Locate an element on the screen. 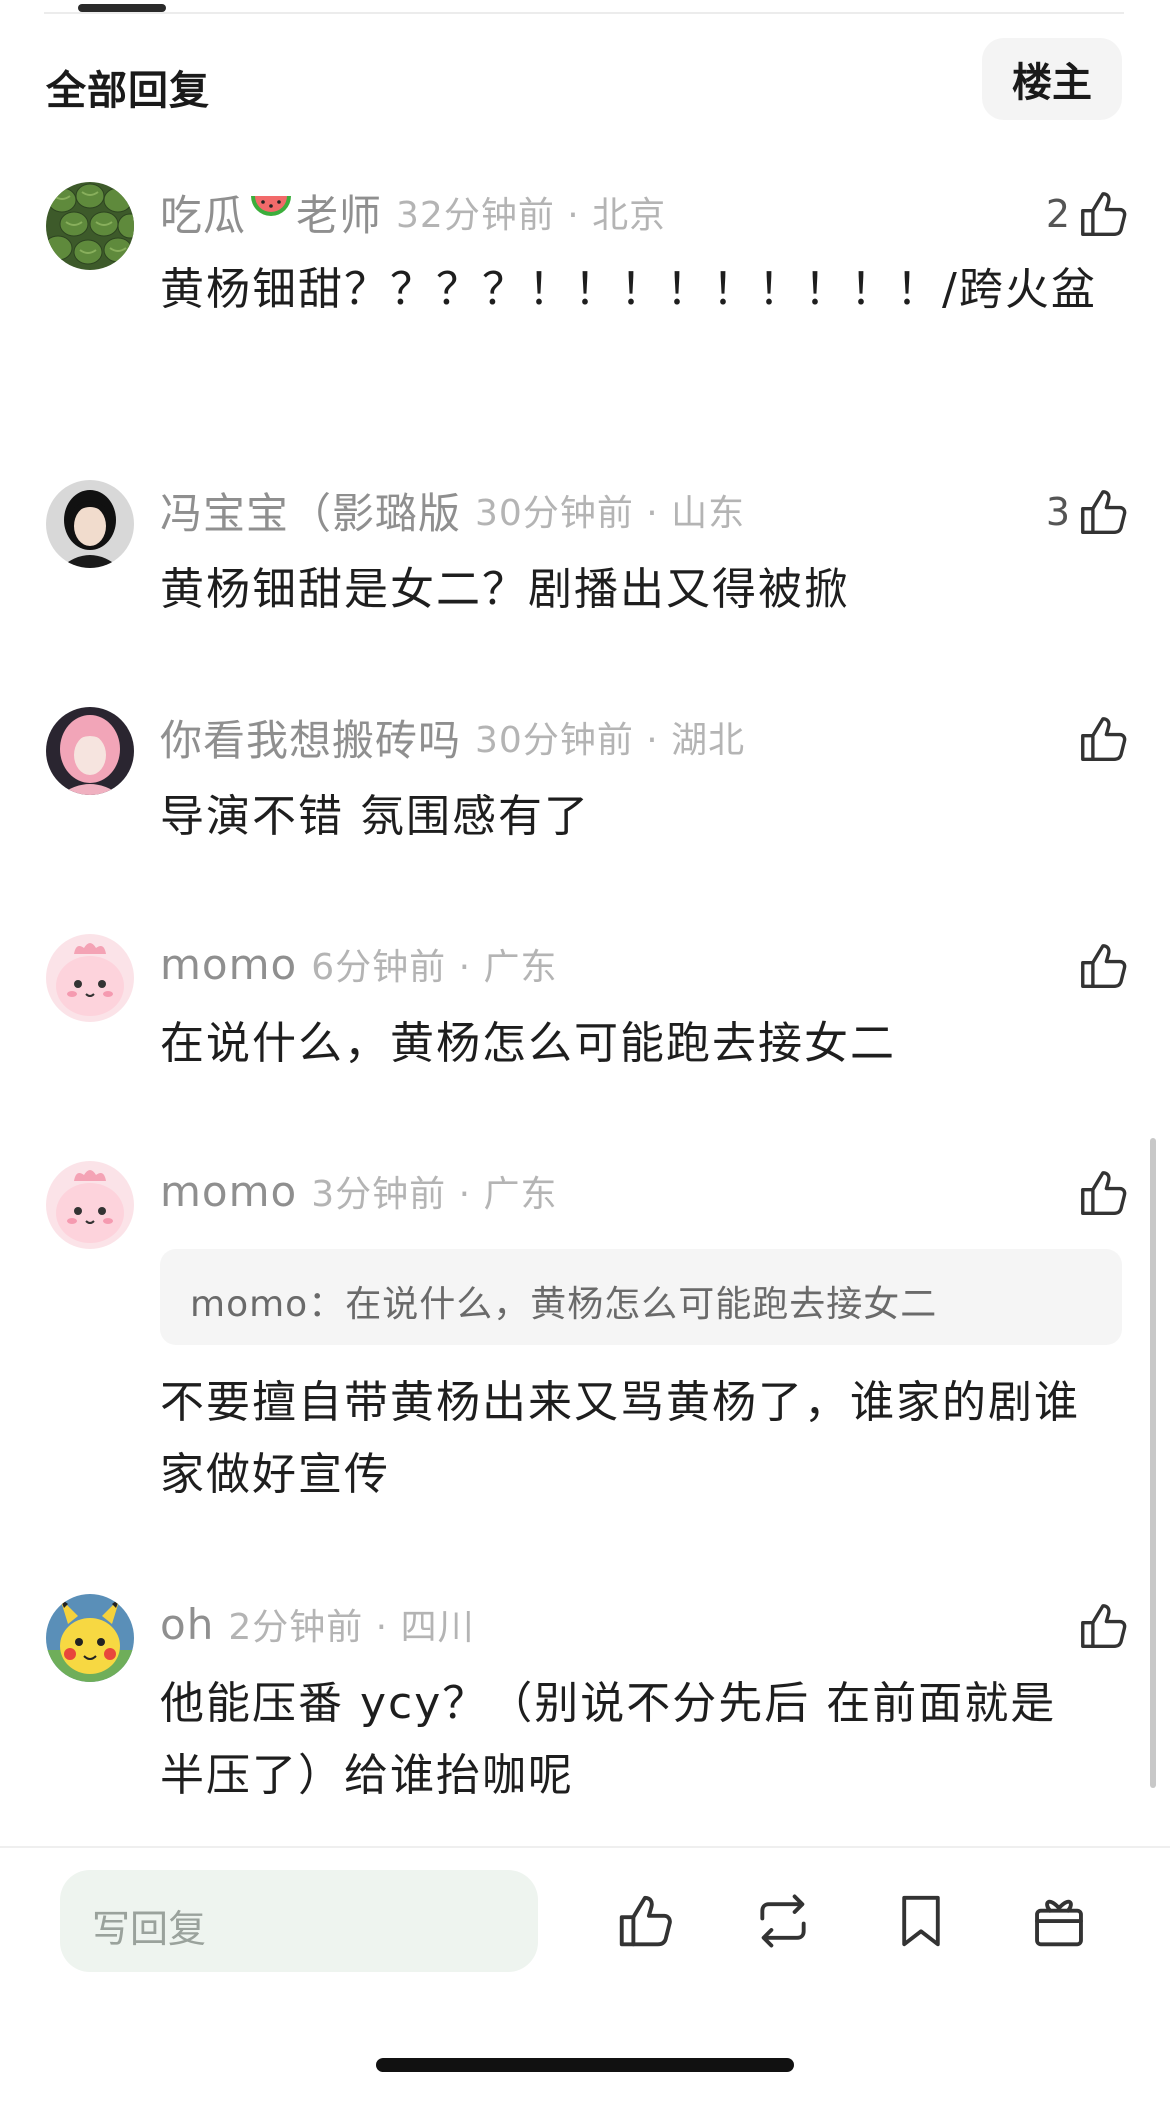  comment-time: 30分钟前 · 山东 is located at coordinates (610, 513).